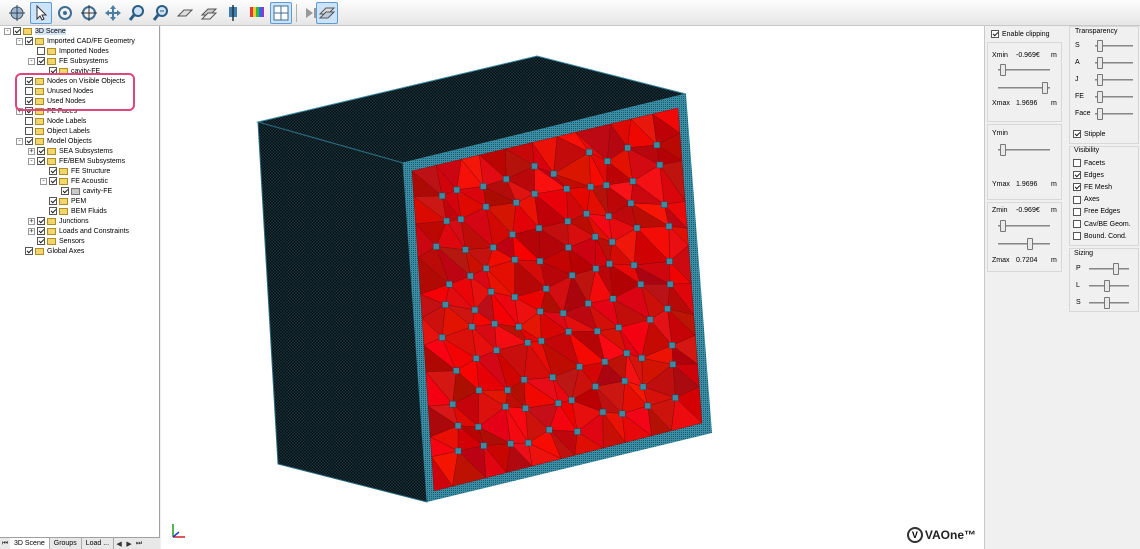  I want to click on visibility-option: FE Mesh, so click(1092, 187).